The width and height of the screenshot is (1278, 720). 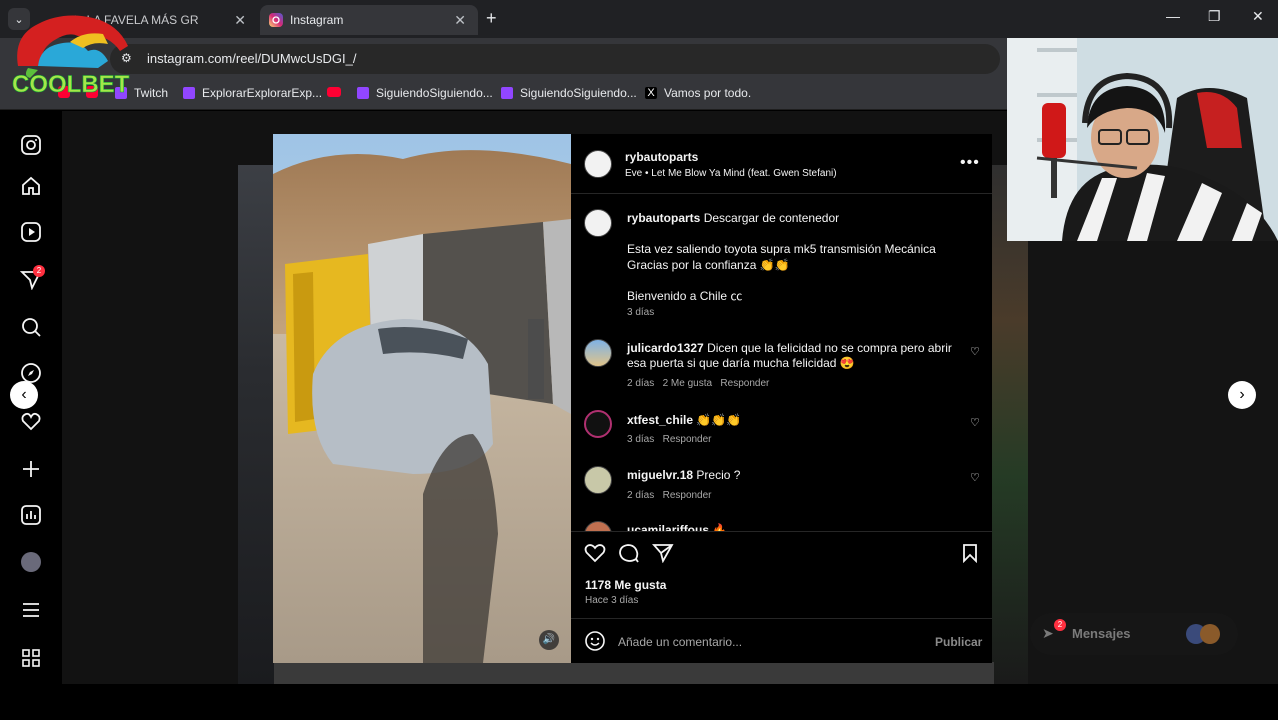 I want to click on home-icon, so click(x=31, y=186).